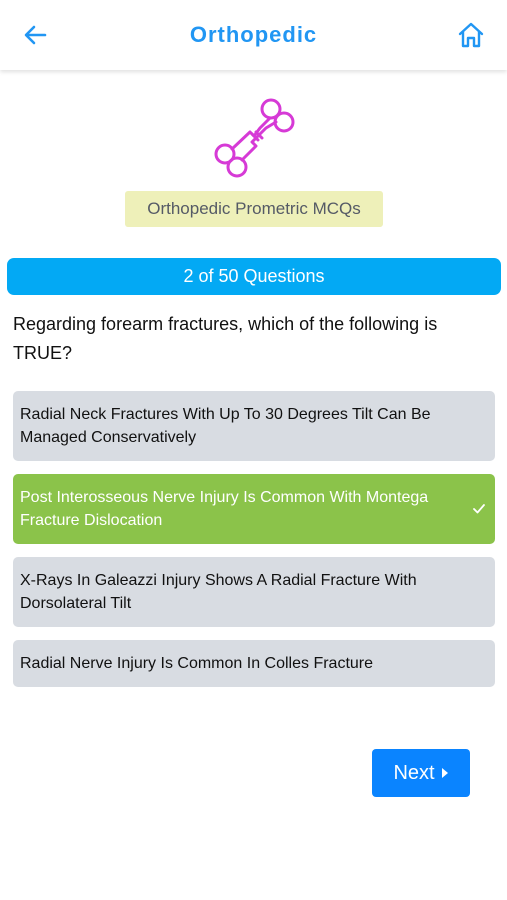 The height and width of the screenshot is (900, 507). What do you see at coordinates (254, 209) in the screenshot?
I see `category-badge: Orthopedic Prometric MCQs` at bounding box center [254, 209].